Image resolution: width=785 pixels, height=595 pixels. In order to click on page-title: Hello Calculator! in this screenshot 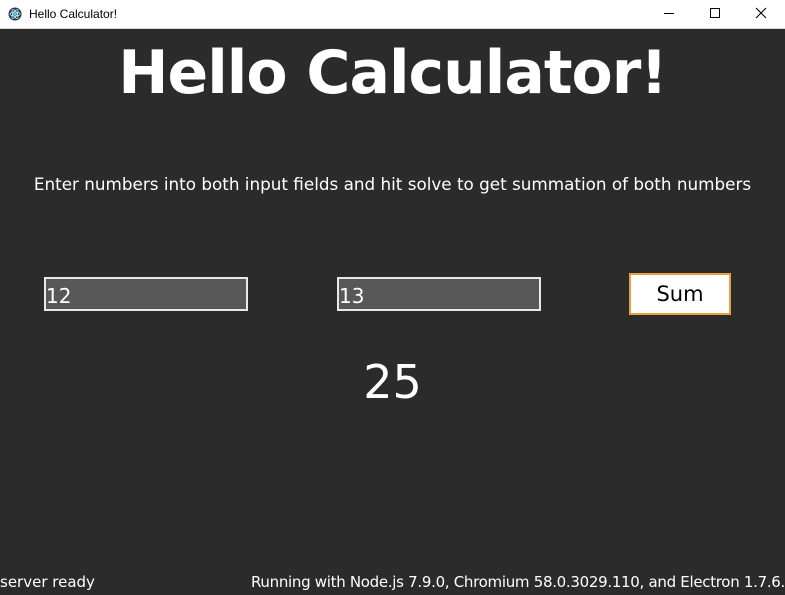, I will do `click(392, 73)`.